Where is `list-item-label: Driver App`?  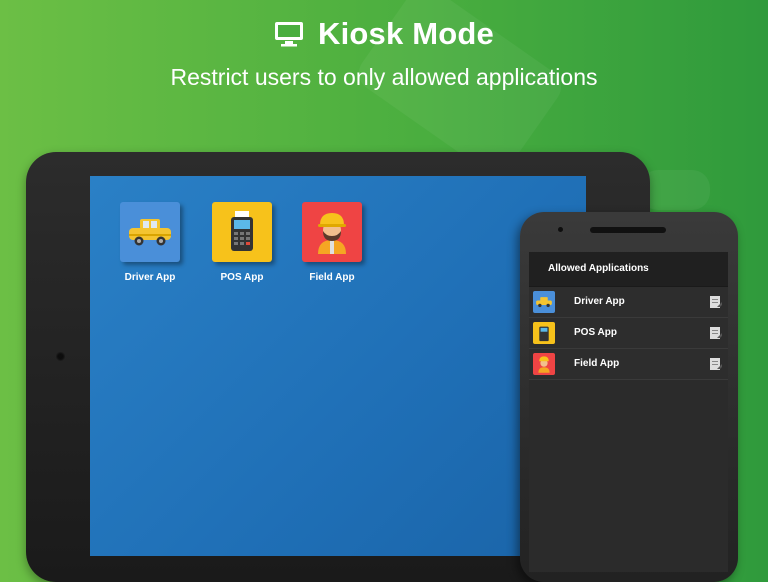
list-item-label: Driver App is located at coordinates (599, 301).